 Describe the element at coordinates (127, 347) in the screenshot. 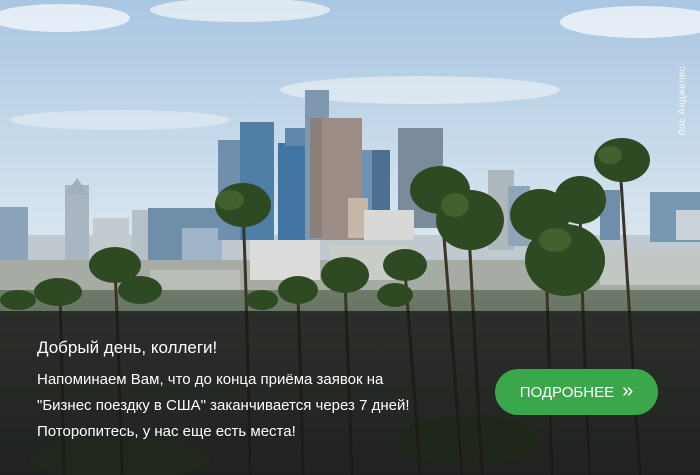

I see `greeting-heading: Добрый день, коллеги!` at that location.